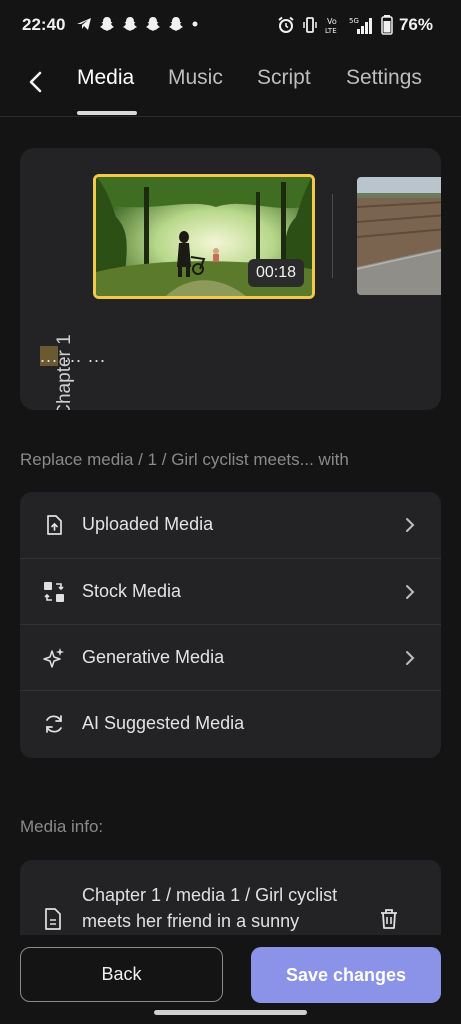 Image resolution: width=461 pixels, height=1024 pixels. I want to click on generative-media-label: Generative Media, so click(153, 657).